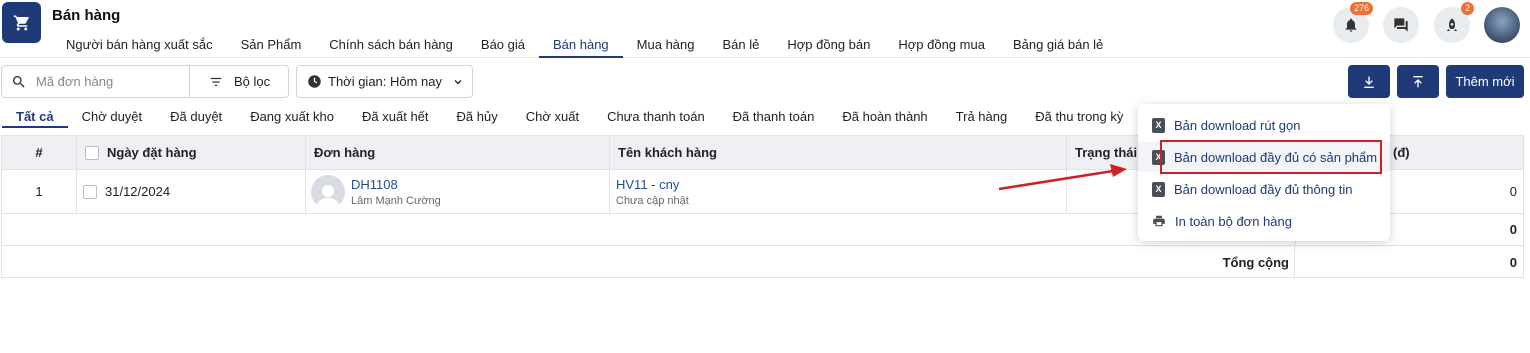  Describe the element at coordinates (112, 117) in the screenshot. I see `tab-status: Chờ duyệt` at that location.